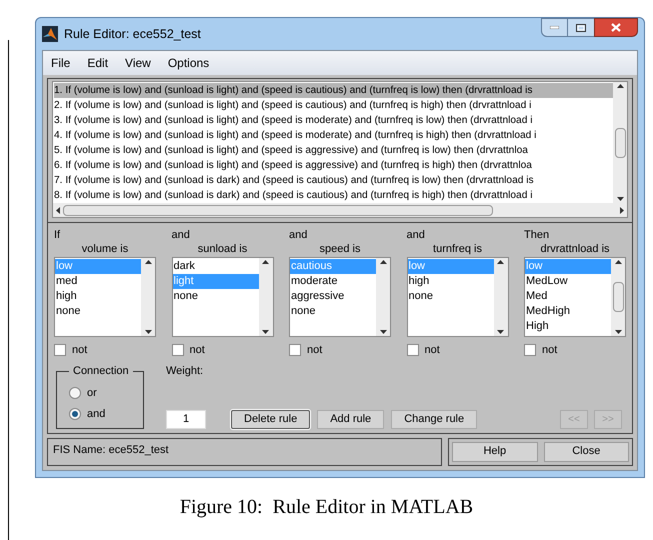  What do you see at coordinates (586, 452) in the screenshot?
I see `footer-button: Close` at bounding box center [586, 452].